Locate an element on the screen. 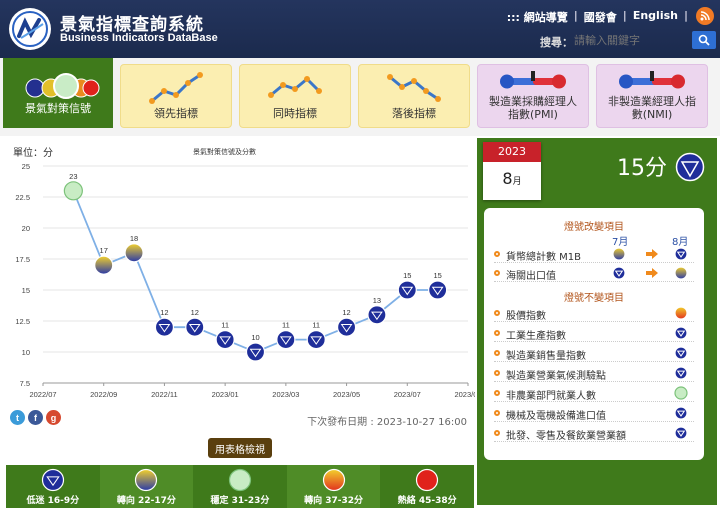 The width and height of the screenshot is (720, 510). x-tick-label: 2023/07 is located at coordinates (407, 394).